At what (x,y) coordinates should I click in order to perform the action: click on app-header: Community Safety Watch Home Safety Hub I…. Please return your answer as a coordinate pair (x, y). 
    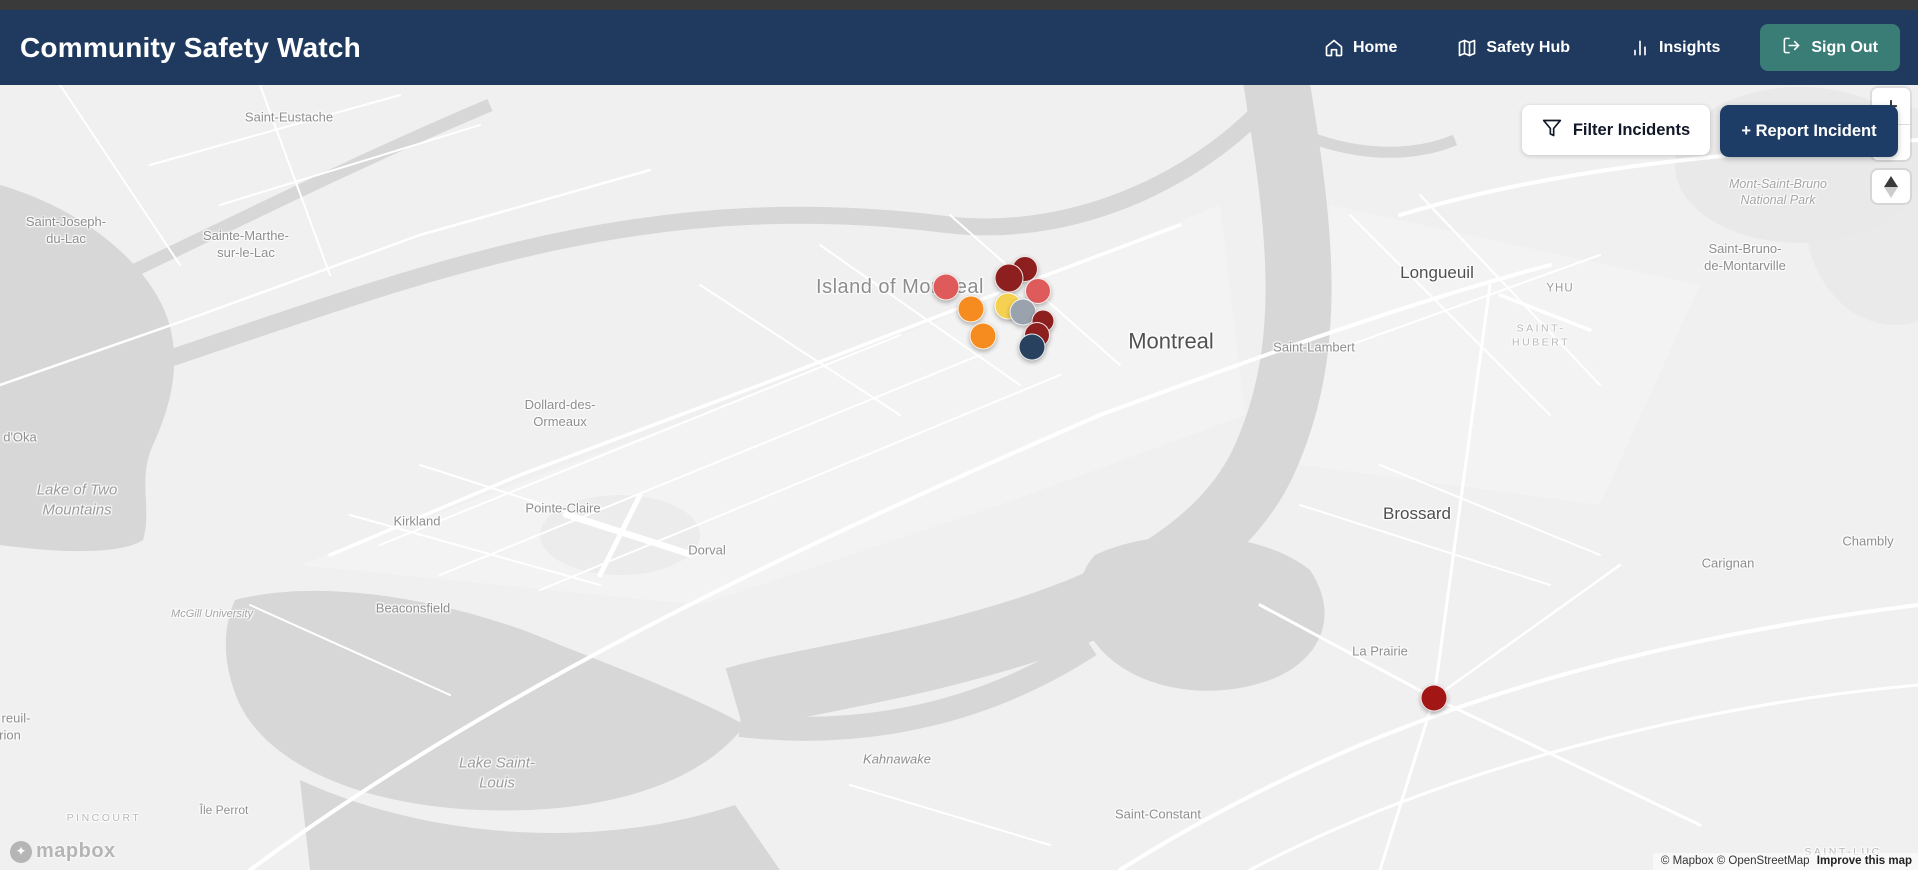
    Looking at the image, I should click on (959, 47).